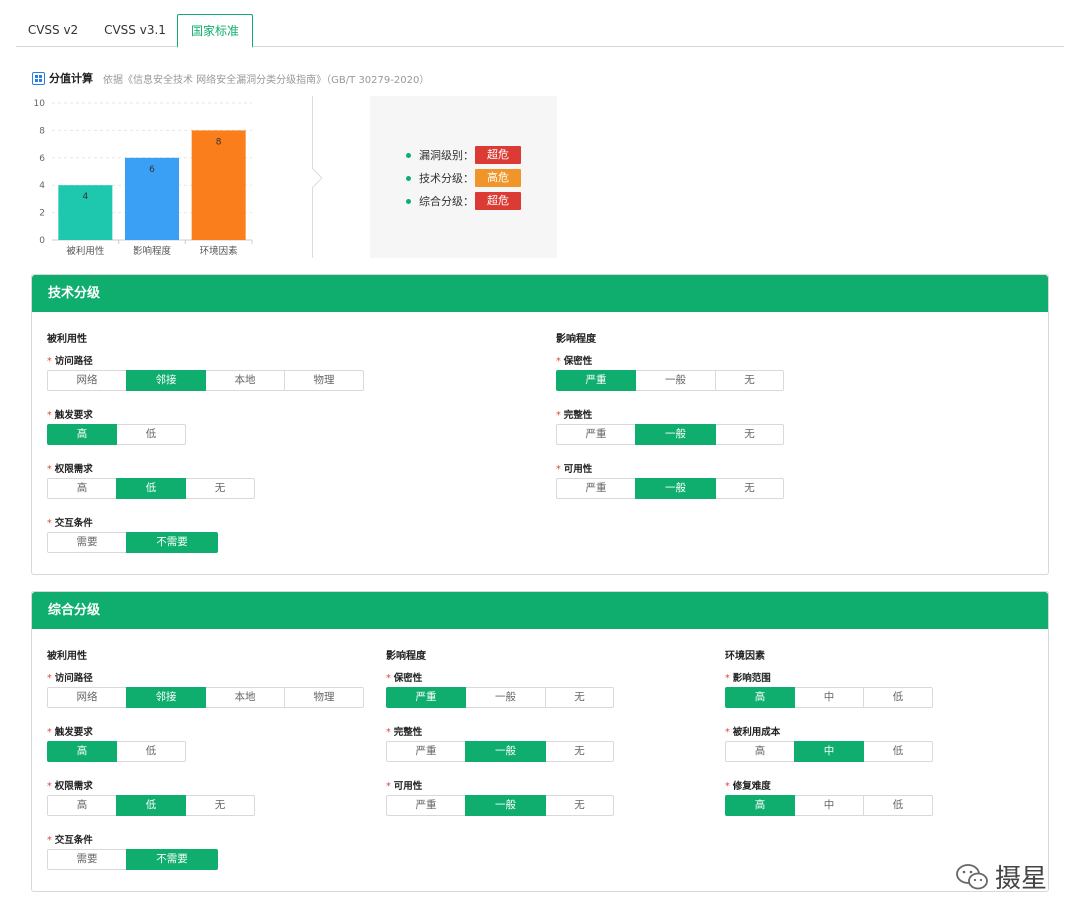 The image size is (1080, 923). What do you see at coordinates (748, 678) in the screenshot?
I see `overall-scope-label: * 影响范围` at bounding box center [748, 678].